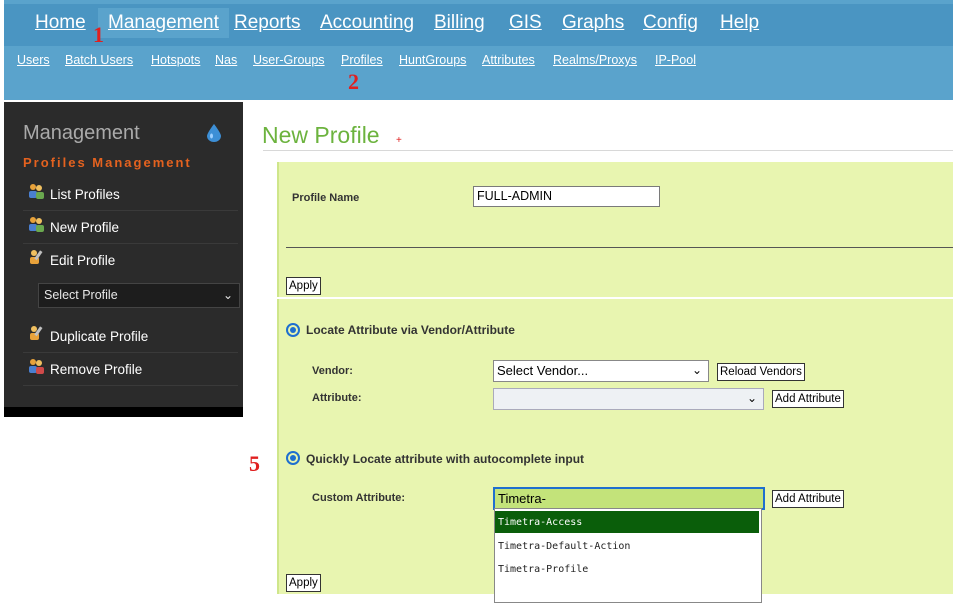 This screenshot has height=603, width=953. I want to click on divider, so click(619, 247).